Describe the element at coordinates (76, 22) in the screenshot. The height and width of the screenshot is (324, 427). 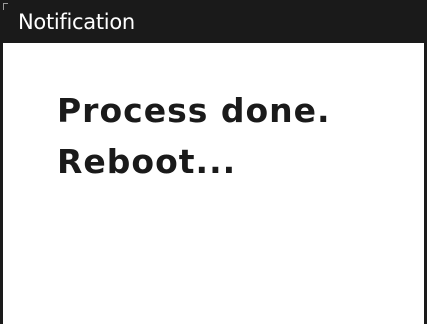
I see `dialog-title: Notification` at that location.